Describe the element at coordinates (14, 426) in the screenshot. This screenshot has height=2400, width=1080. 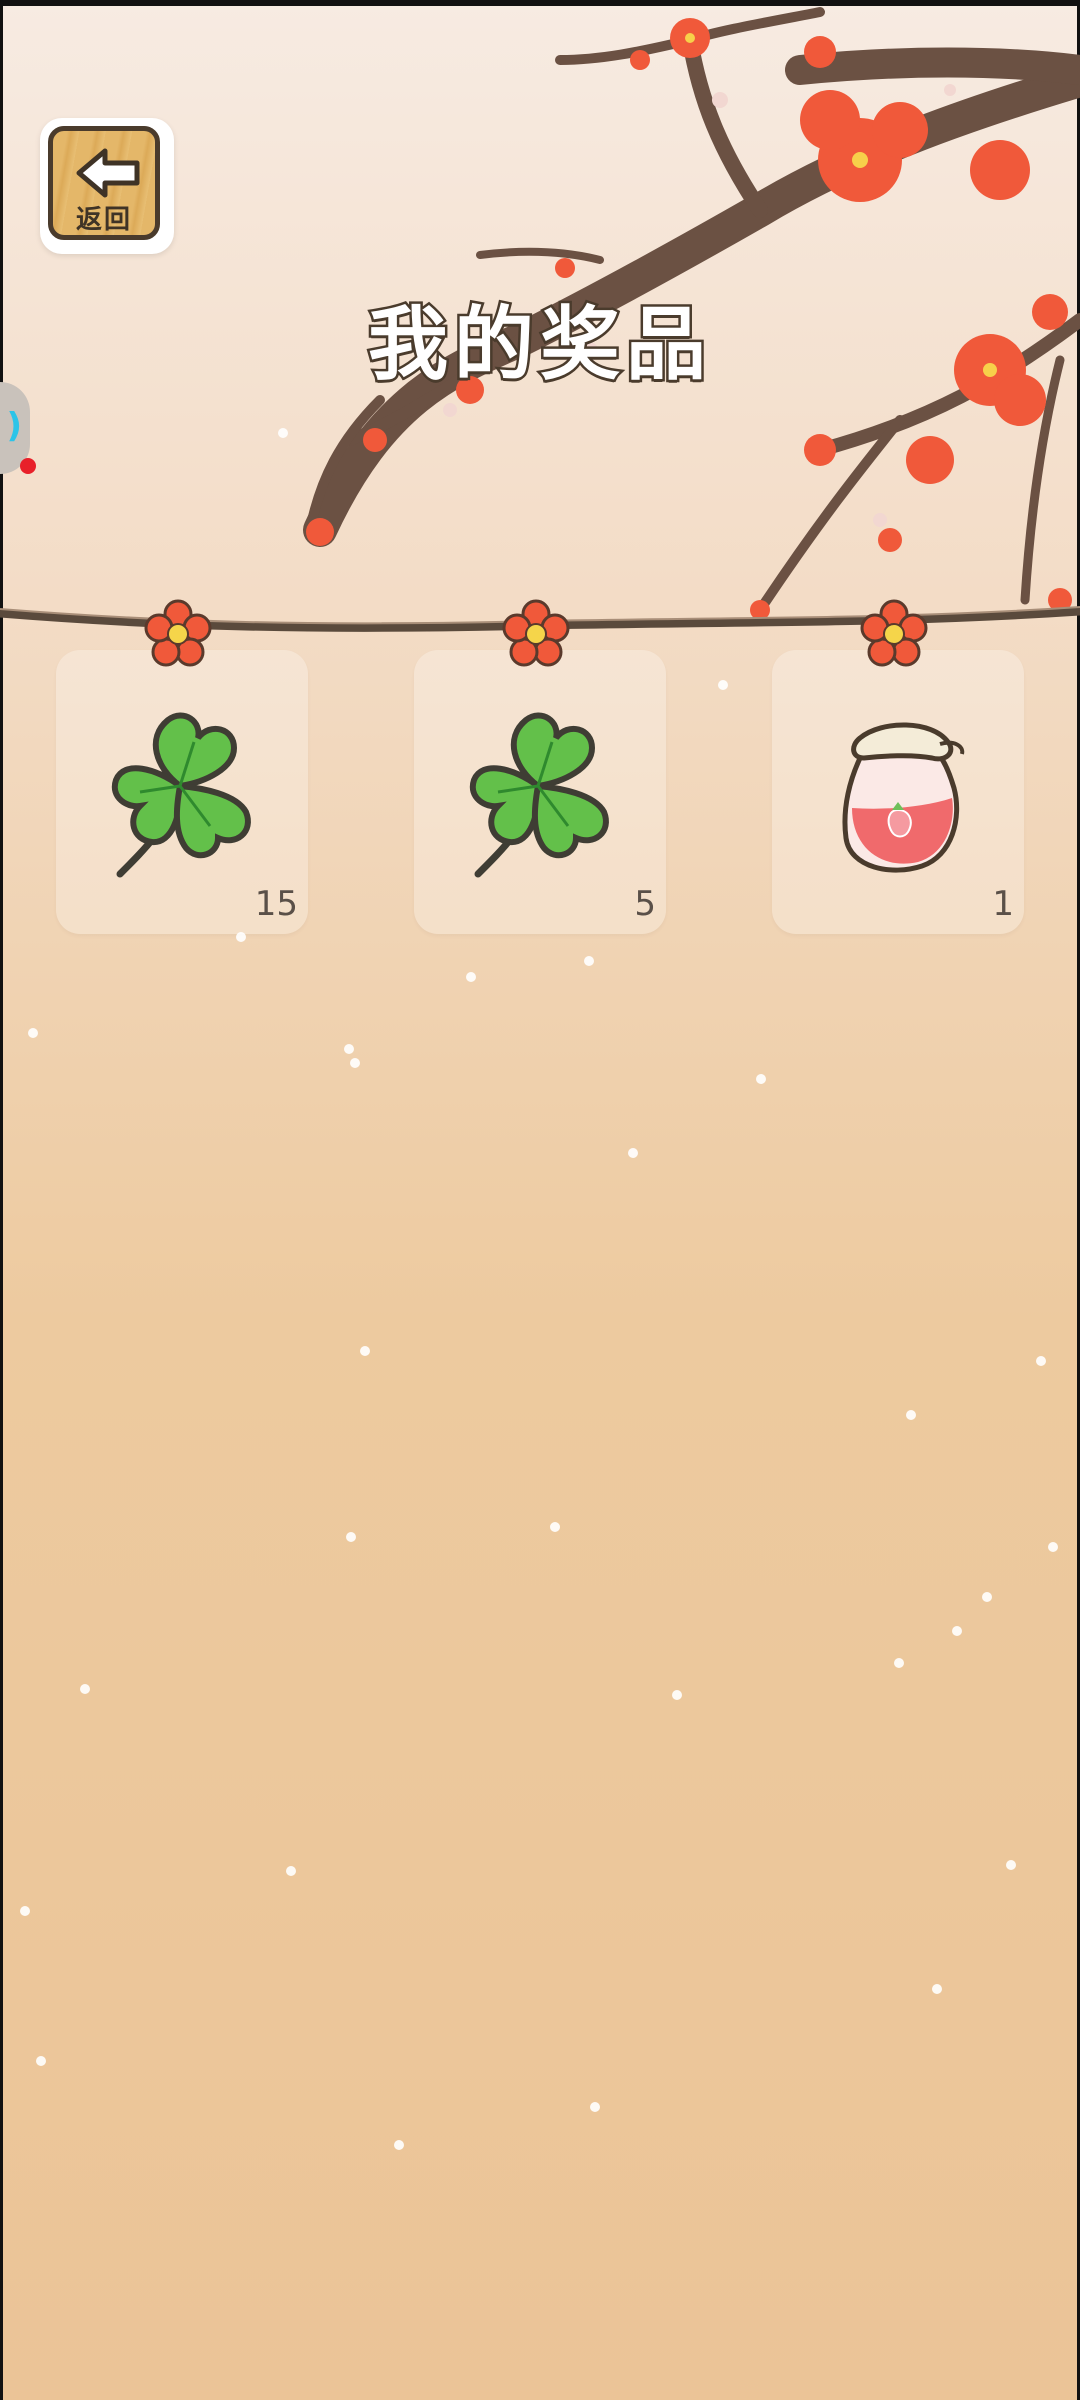
I see `chevron-right-icon: )` at that location.